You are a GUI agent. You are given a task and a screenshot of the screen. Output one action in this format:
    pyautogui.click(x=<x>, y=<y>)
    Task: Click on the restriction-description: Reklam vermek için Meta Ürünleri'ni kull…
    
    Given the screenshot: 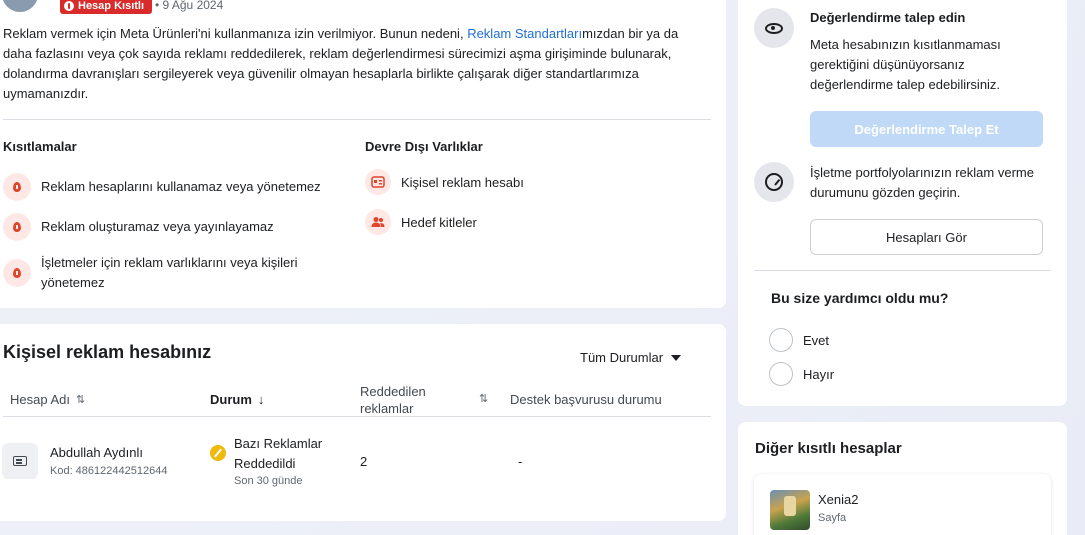 What is the action you would take?
    pyautogui.click(x=353, y=64)
    